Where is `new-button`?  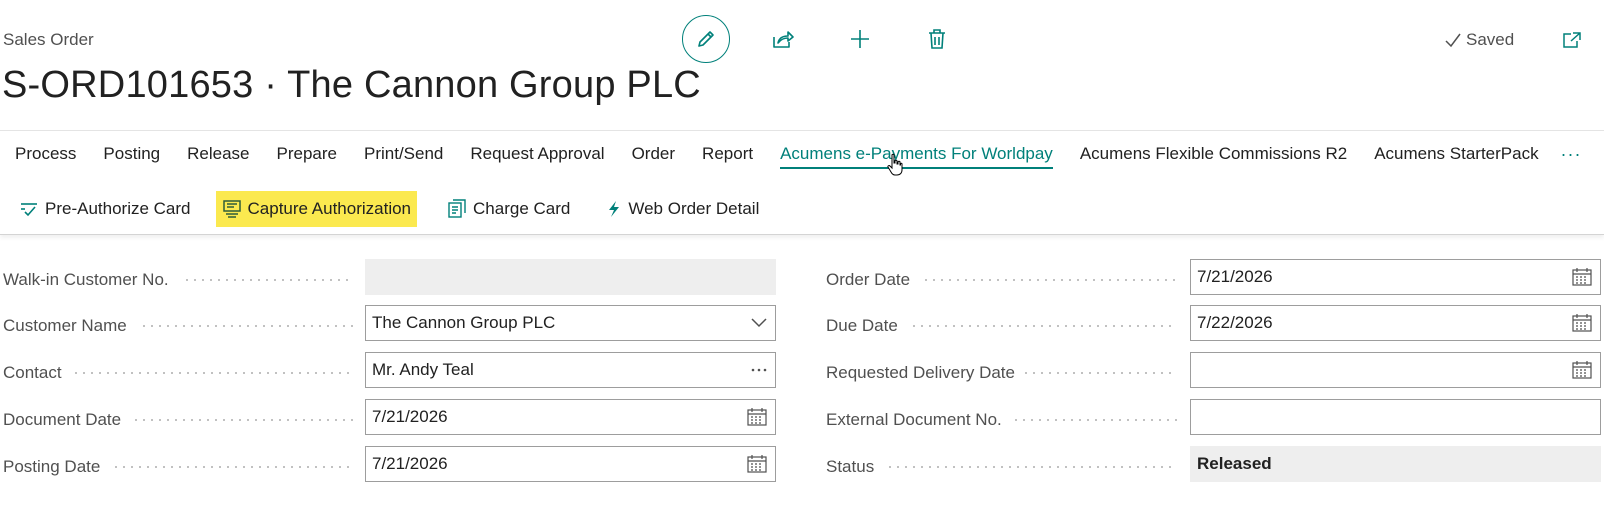 new-button is located at coordinates (860, 39).